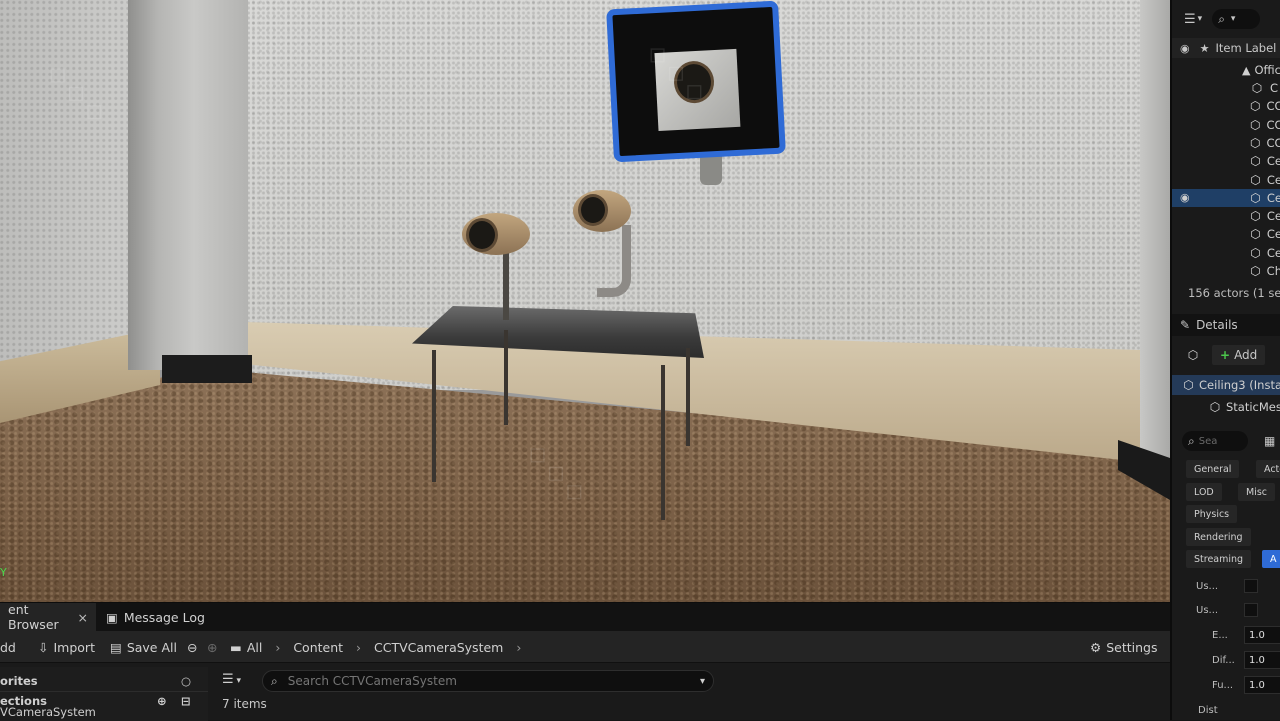 The image size is (1280, 721). I want to click on add-component-button: + Add, so click(1239, 355).